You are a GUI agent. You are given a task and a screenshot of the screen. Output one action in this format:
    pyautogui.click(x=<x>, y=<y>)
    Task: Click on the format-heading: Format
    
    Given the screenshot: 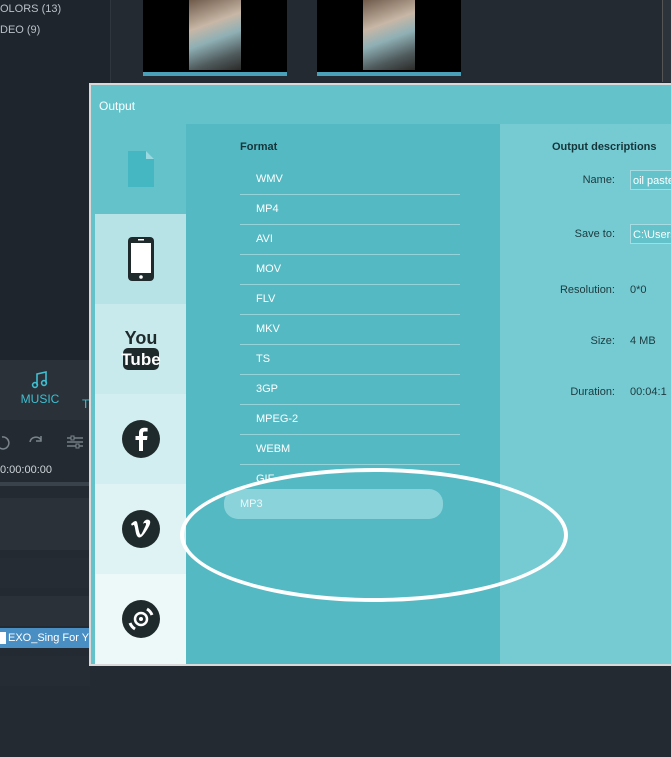 What is the action you would take?
    pyautogui.click(x=259, y=147)
    